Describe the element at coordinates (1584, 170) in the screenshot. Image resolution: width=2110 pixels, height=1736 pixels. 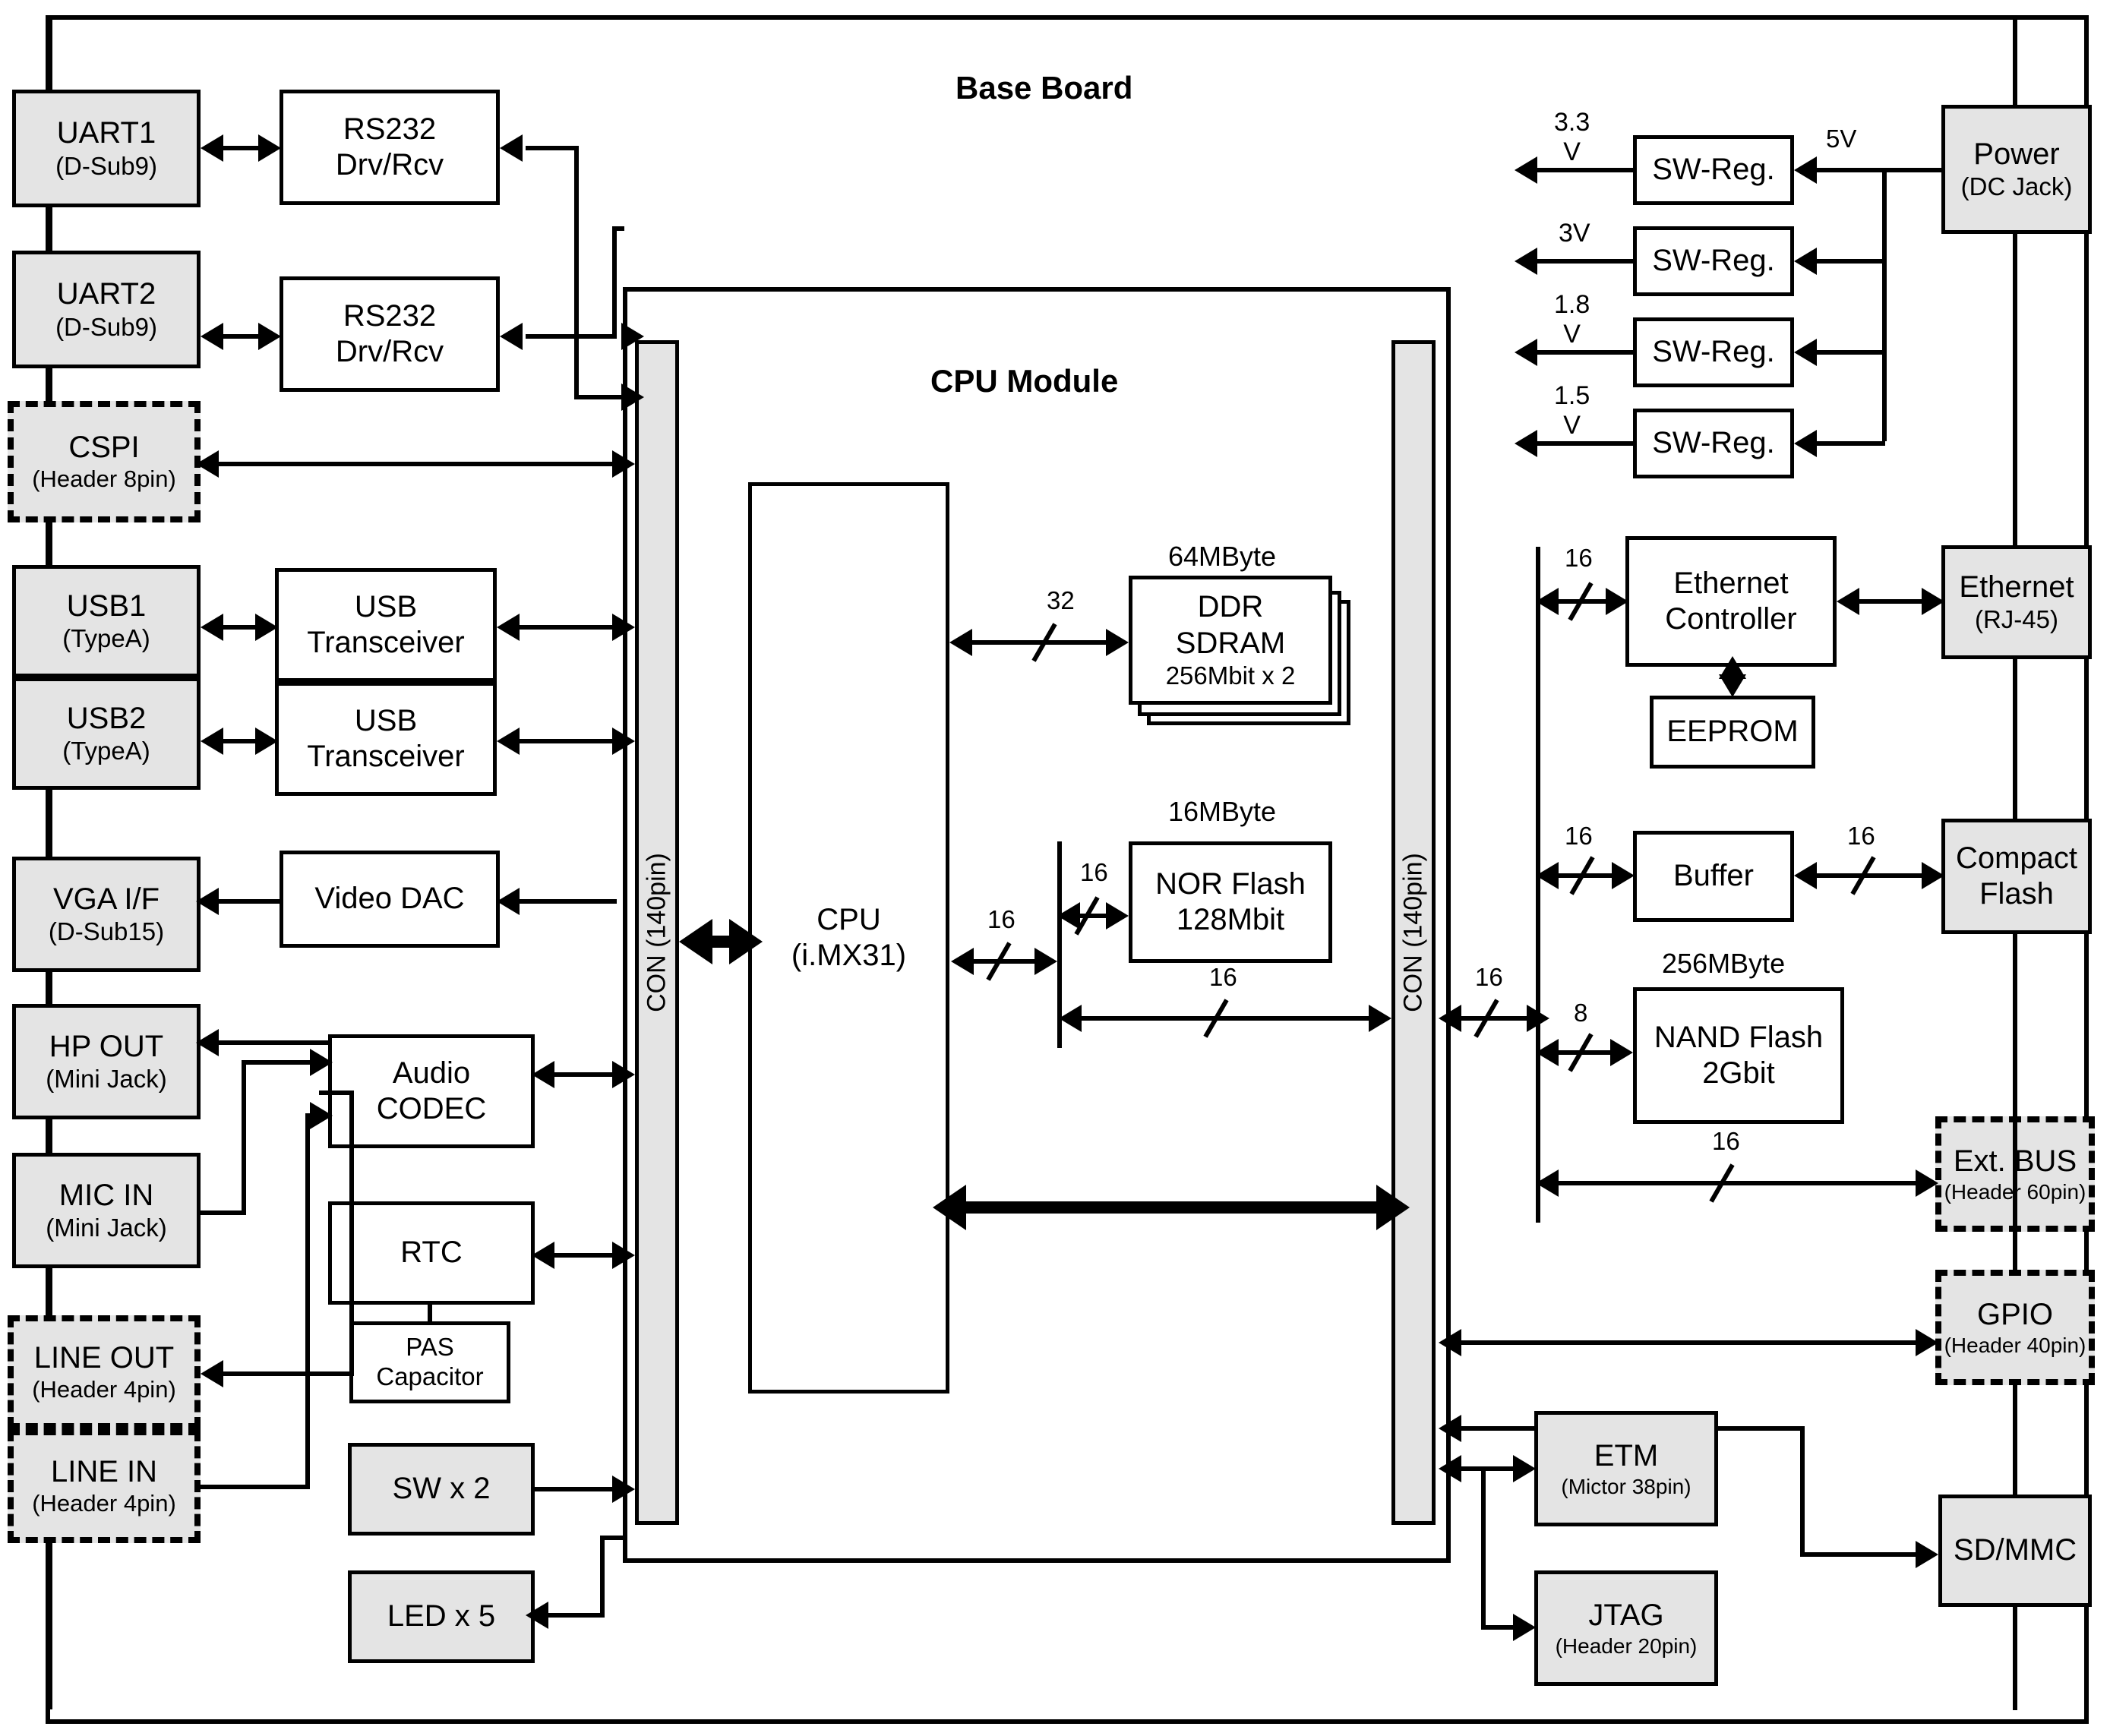
I see `v33-out-line` at that location.